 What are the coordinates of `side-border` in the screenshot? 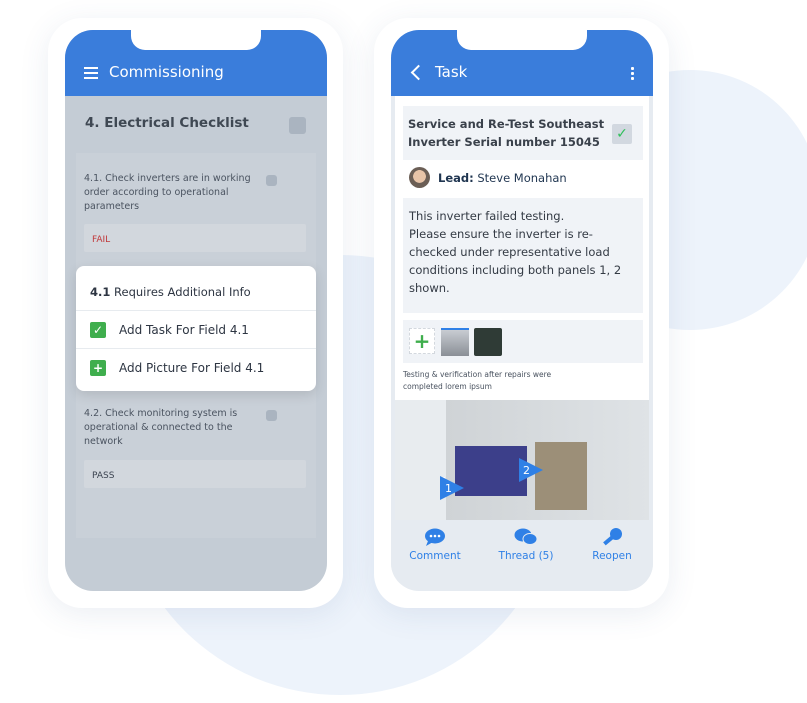 It's located at (651, 343).